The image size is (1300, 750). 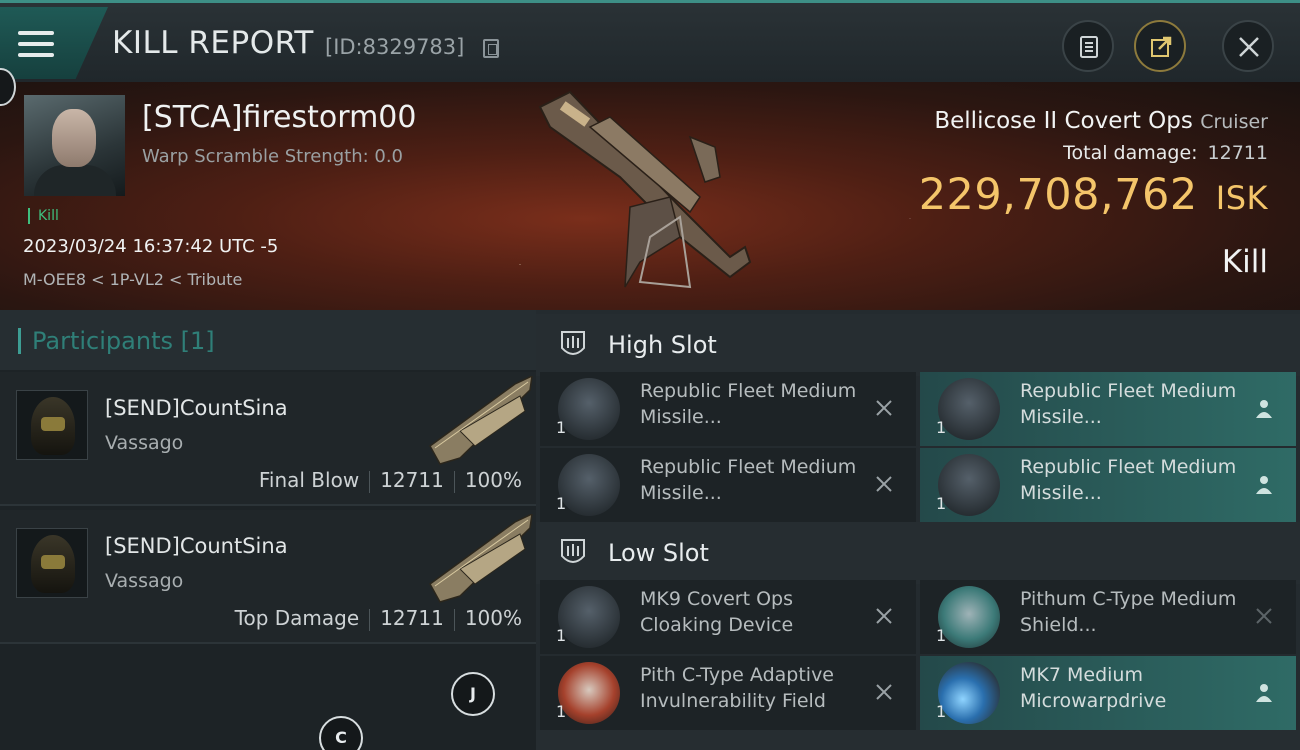 What do you see at coordinates (969, 693) in the screenshot?
I see `microwarpdrive-icon` at bounding box center [969, 693].